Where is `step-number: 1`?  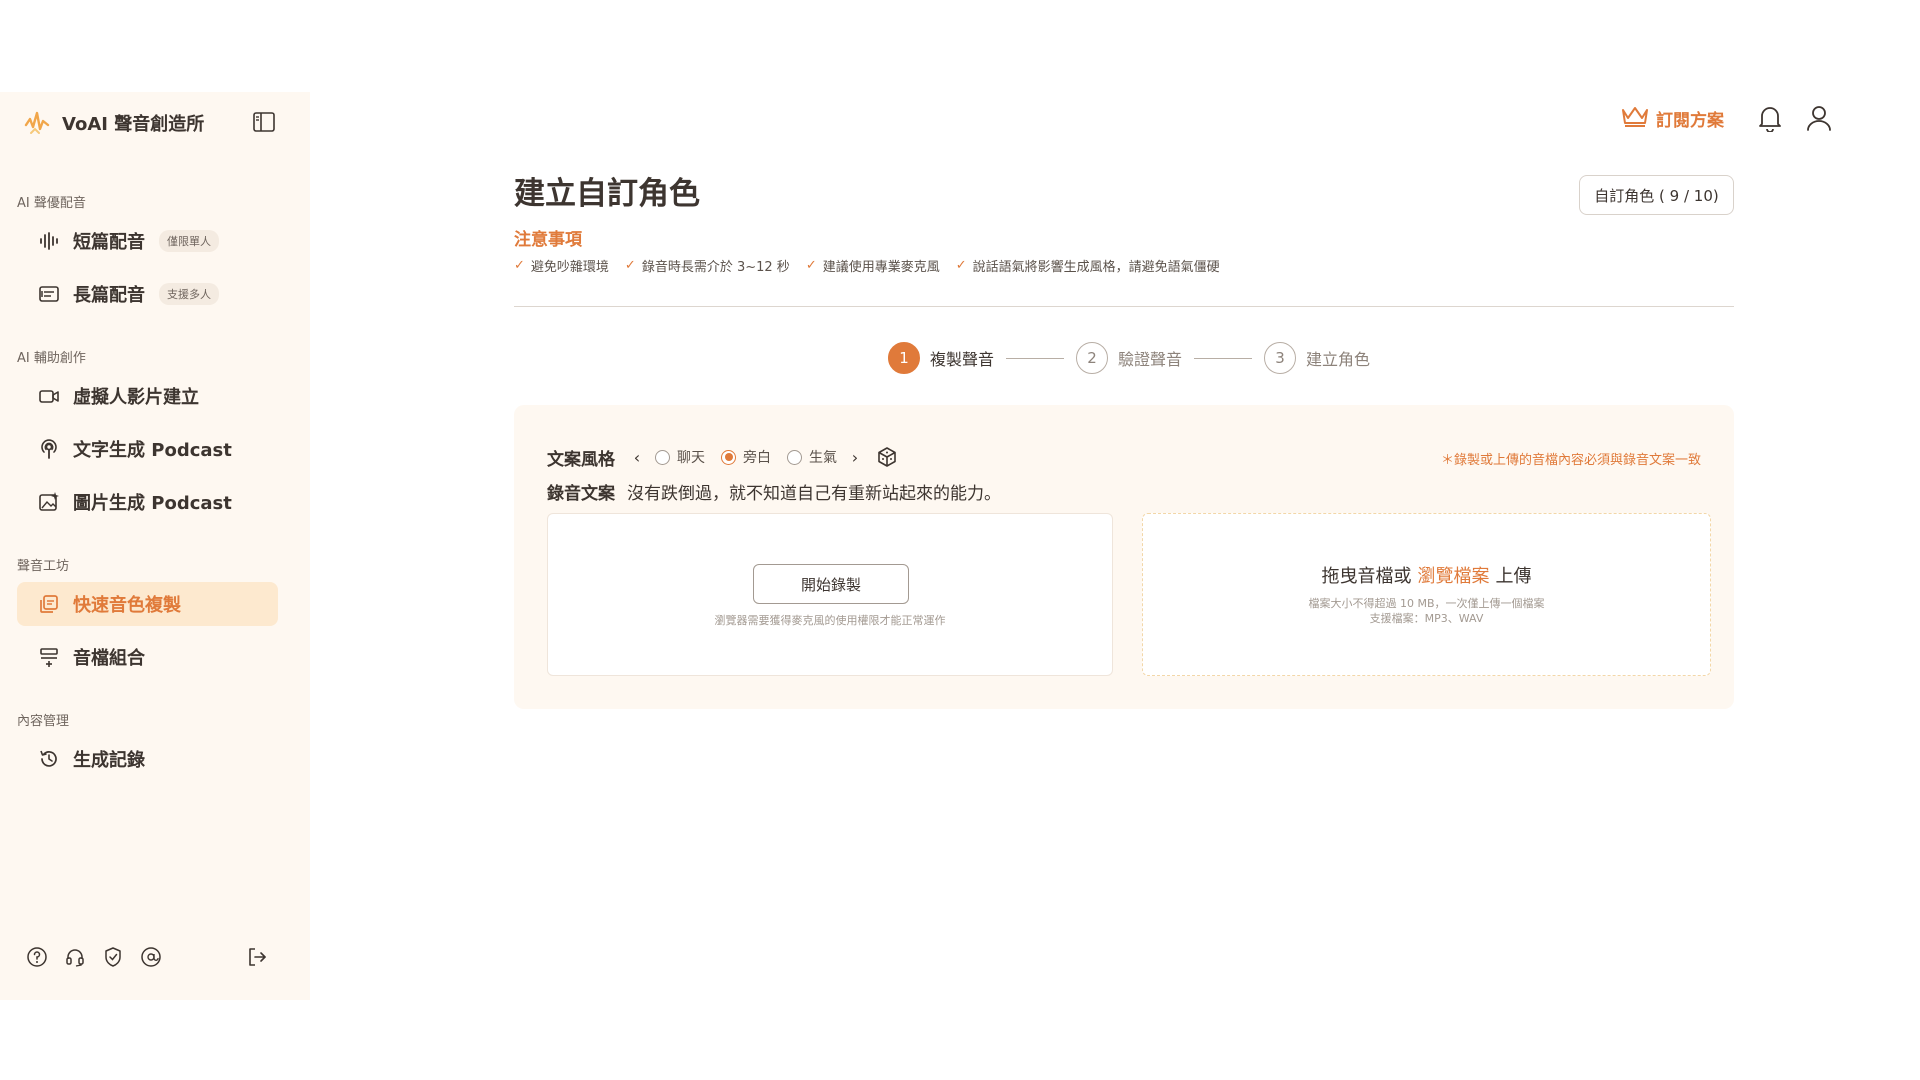 step-number: 1 is located at coordinates (904, 358).